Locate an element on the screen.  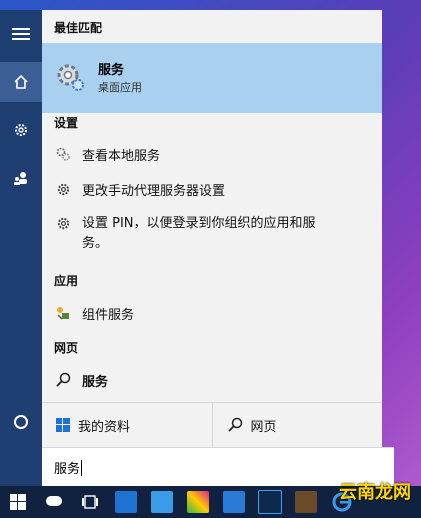
taskbar-app-photoshop is located at coordinates (270, 502).